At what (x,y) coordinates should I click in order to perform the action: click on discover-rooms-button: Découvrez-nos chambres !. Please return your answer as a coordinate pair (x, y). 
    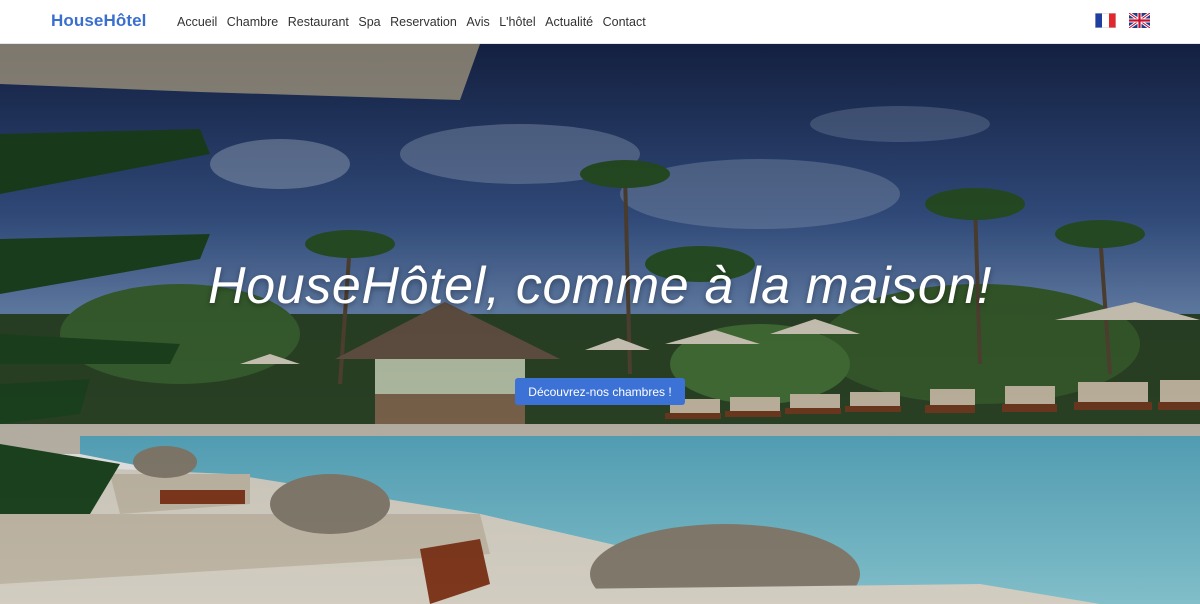
    Looking at the image, I should click on (600, 391).